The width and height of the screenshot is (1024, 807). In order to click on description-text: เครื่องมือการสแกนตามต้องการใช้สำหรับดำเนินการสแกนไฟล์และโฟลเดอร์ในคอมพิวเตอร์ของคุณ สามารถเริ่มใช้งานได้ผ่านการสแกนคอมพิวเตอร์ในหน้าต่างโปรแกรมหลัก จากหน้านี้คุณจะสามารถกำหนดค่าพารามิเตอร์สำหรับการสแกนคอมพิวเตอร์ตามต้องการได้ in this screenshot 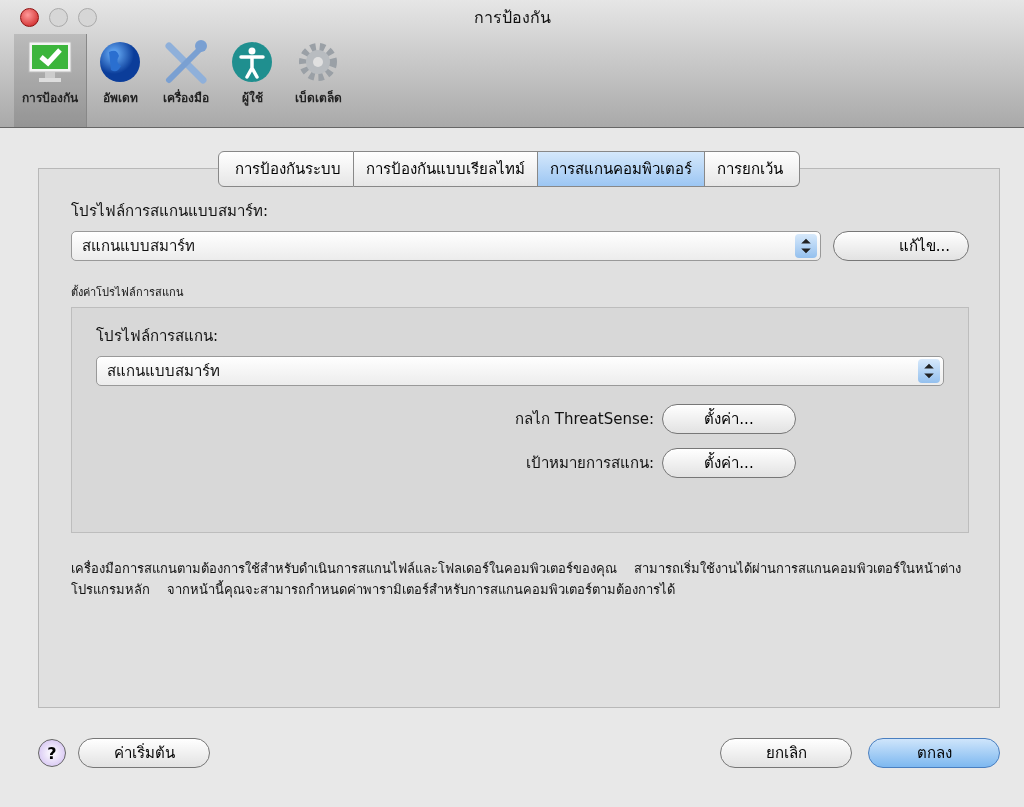, I will do `click(516, 579)`.